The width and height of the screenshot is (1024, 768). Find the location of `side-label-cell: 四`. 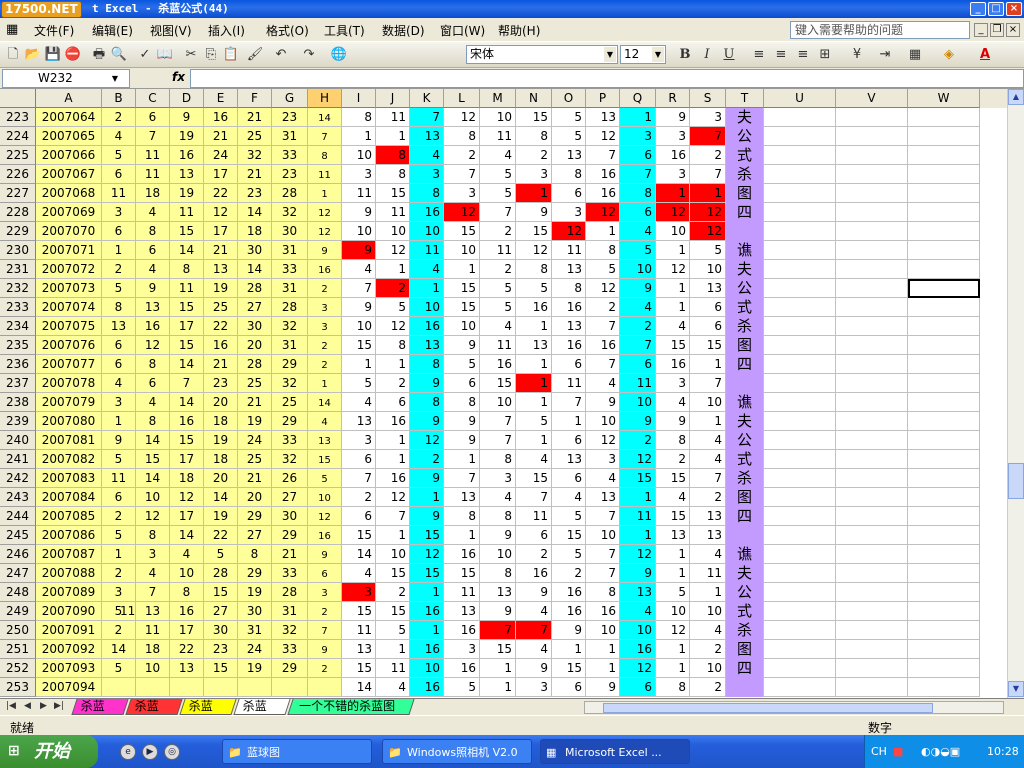

side-label-cell: 四 is located at coordinates (745, 516).